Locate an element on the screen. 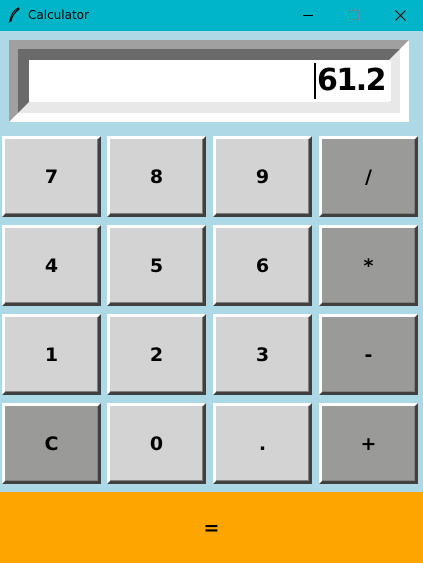 The width and height of the screenshot is (423, 563). key-add: + is located at coordinates (368, 443).